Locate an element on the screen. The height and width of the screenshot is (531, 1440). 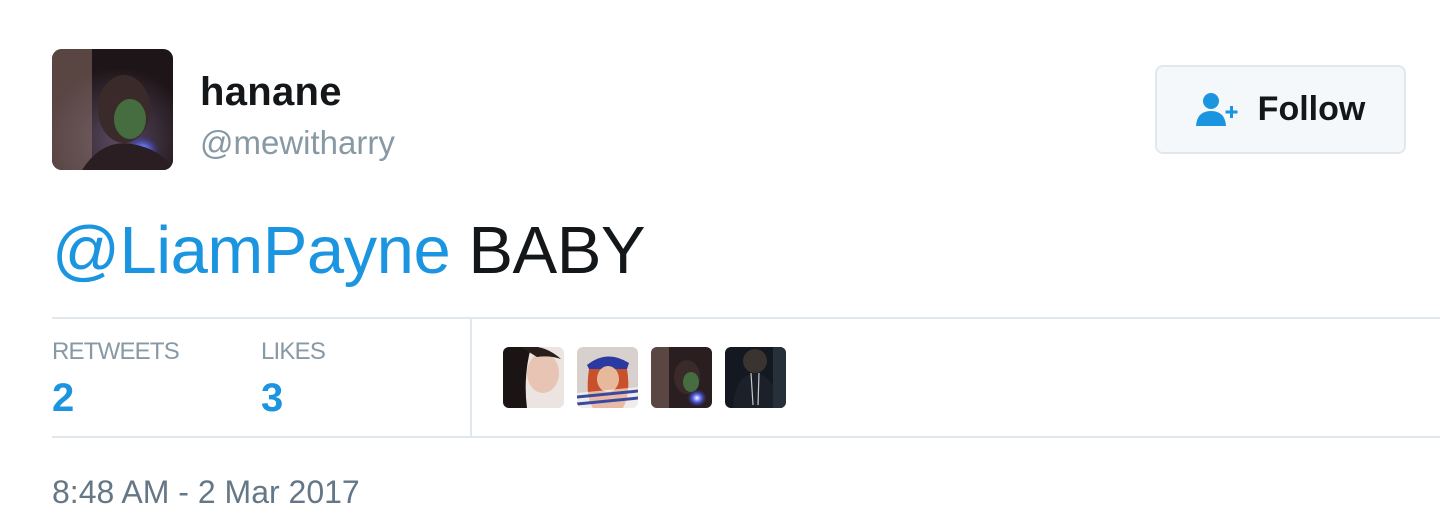
author-avatar-image is located at coordinates (112, 109).